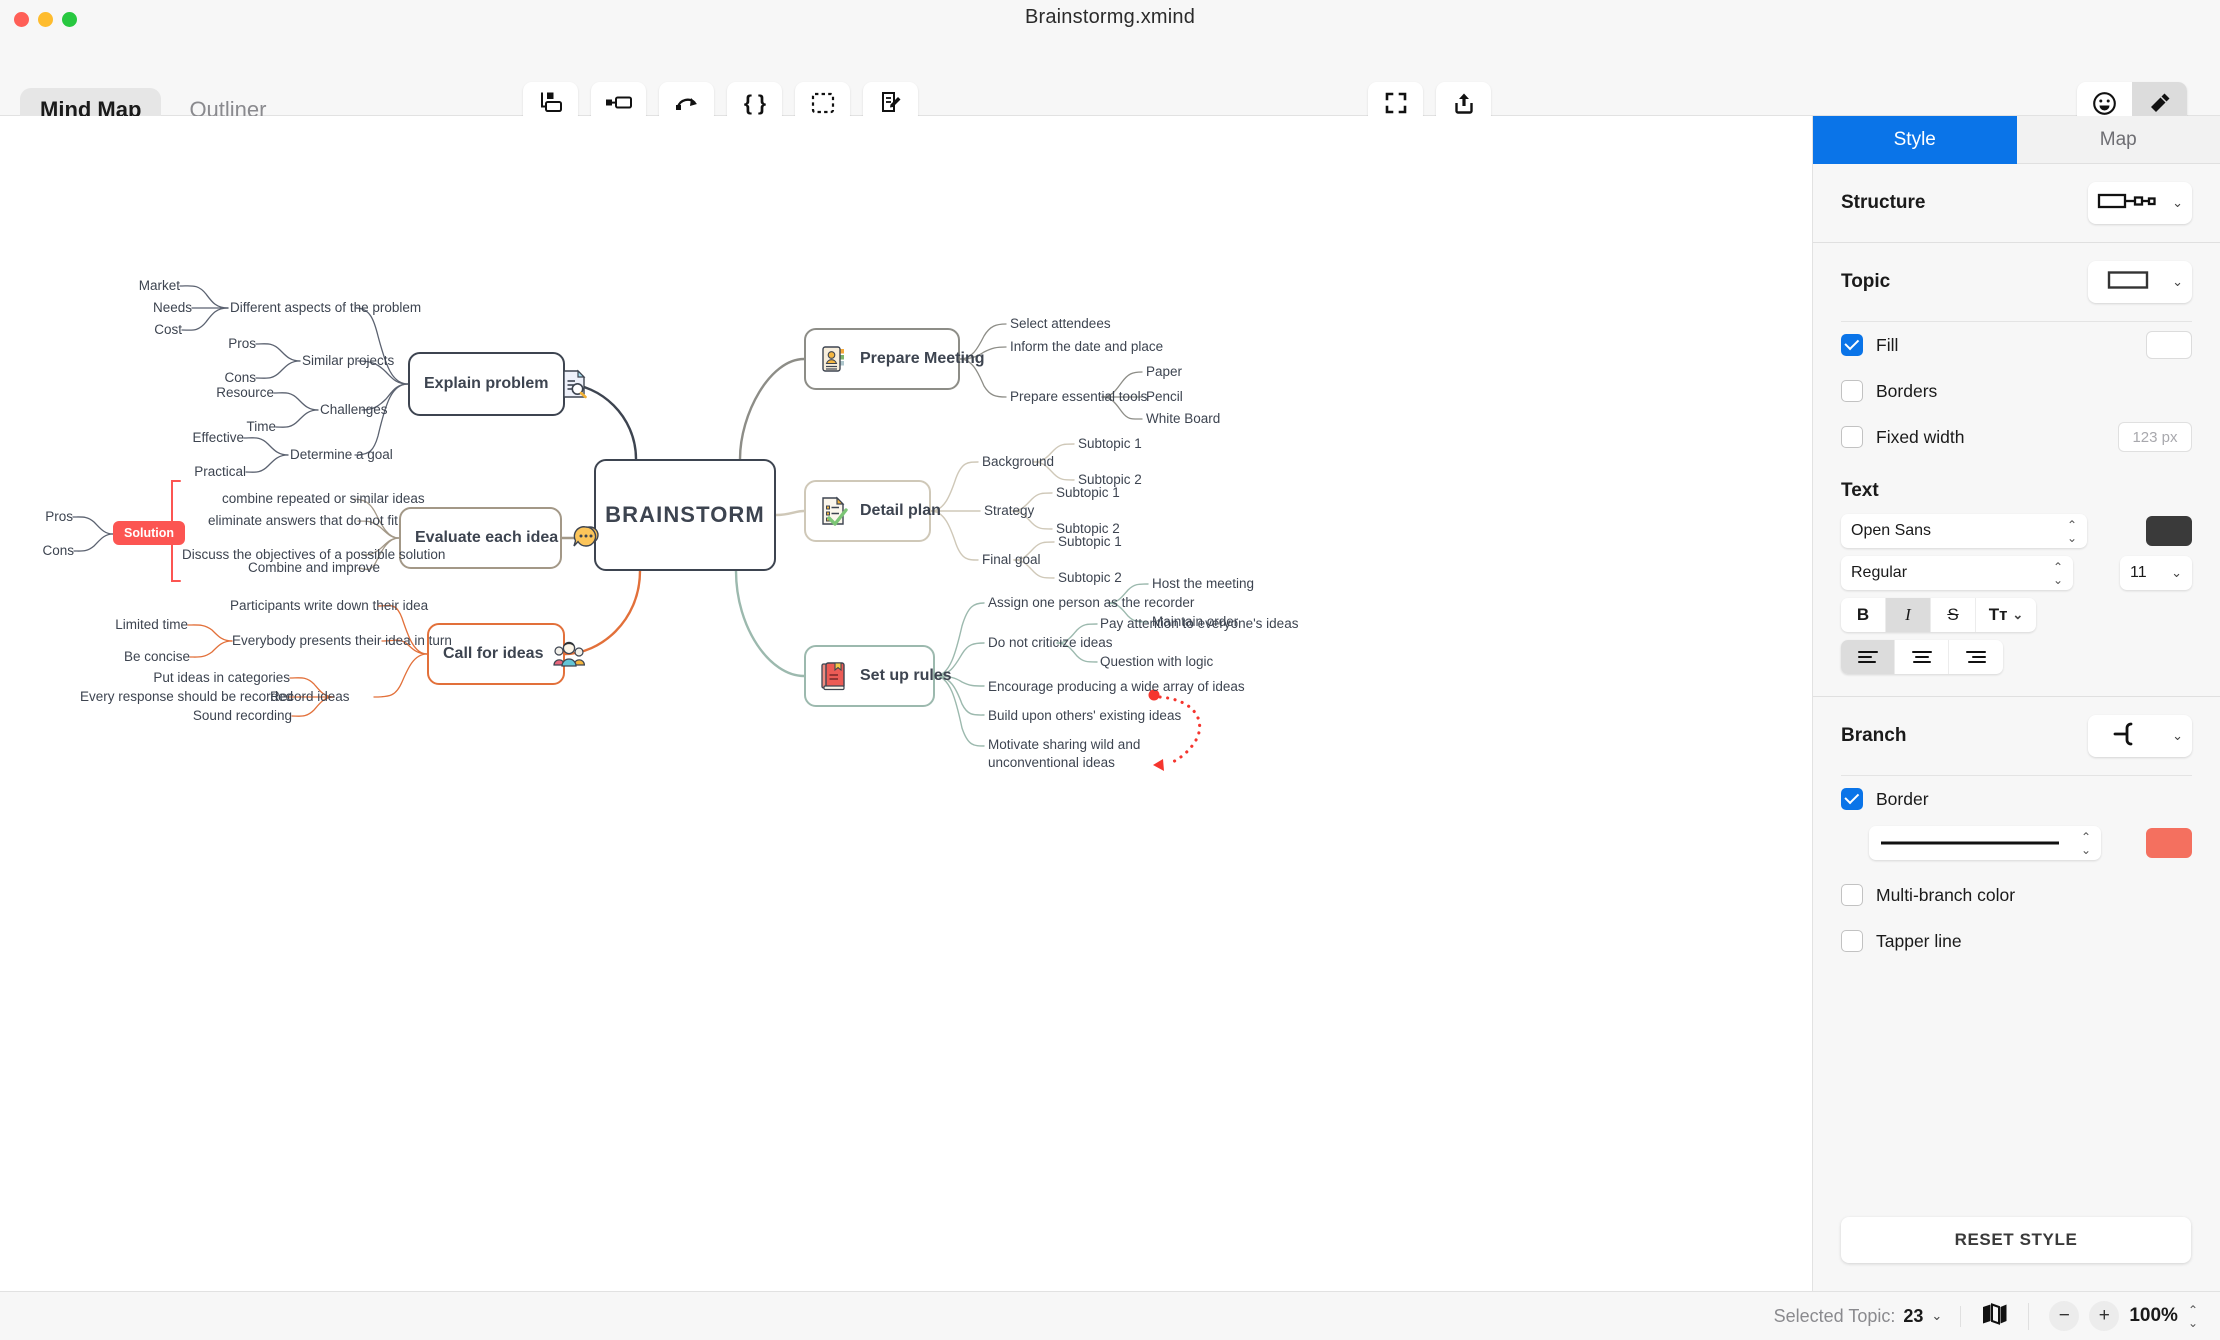 The image size is (2220, 1340). I want to click on reset-style-button: RESET STYLE, so click(2016, 1240).